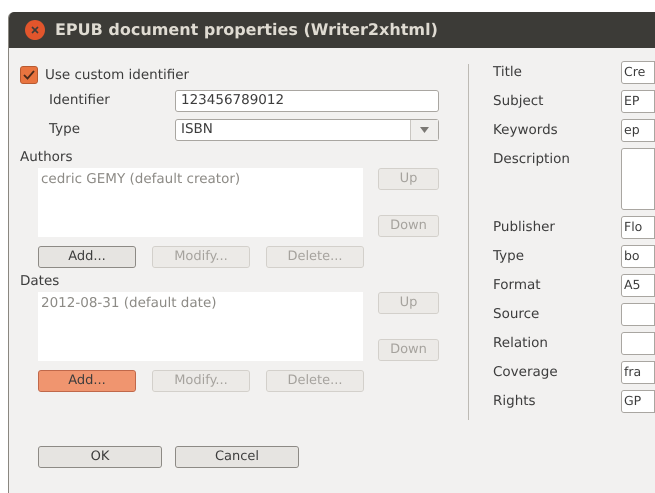 This screenshot has height=493, width=655. What do you see at coordinates (237, 457) in the screenshot?
I see `dialog-button: Cancel` at bounding box center [237, 457].